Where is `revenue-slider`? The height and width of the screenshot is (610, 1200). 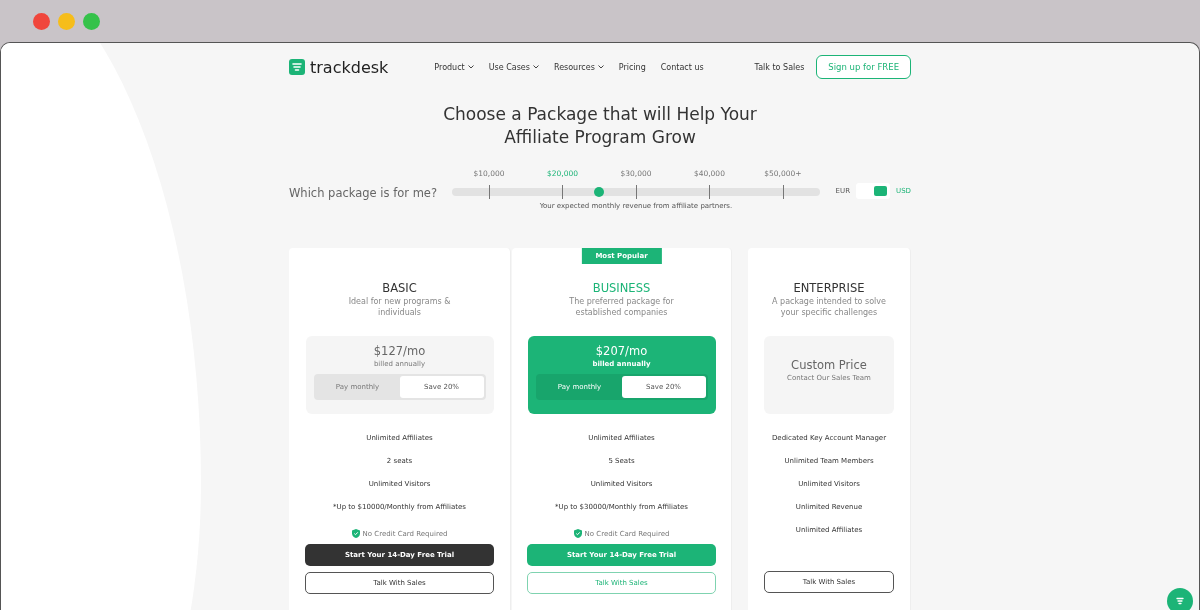
revenue-slider is located at coordinates (636, 192).